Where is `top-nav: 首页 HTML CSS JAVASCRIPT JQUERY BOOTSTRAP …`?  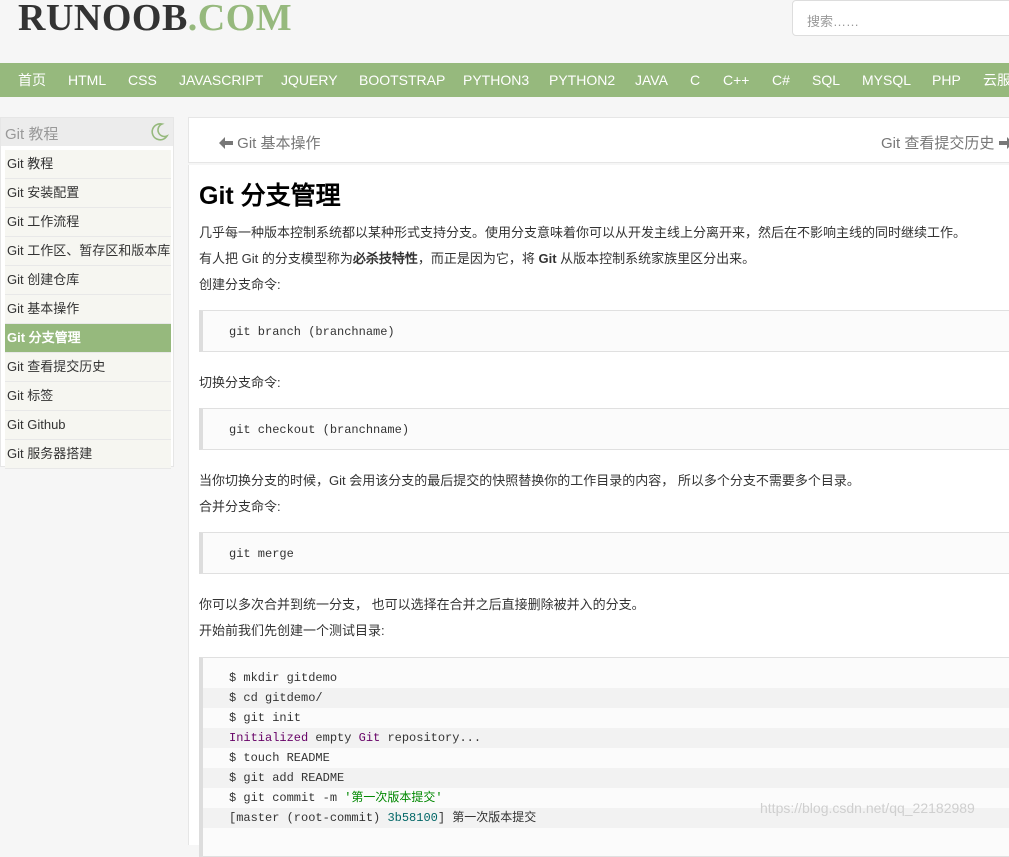
top-nav: 首页 HTML CSS JAVASCRIPT JQUERY BOOTSTRAP … is located at coordinates (504, 80).